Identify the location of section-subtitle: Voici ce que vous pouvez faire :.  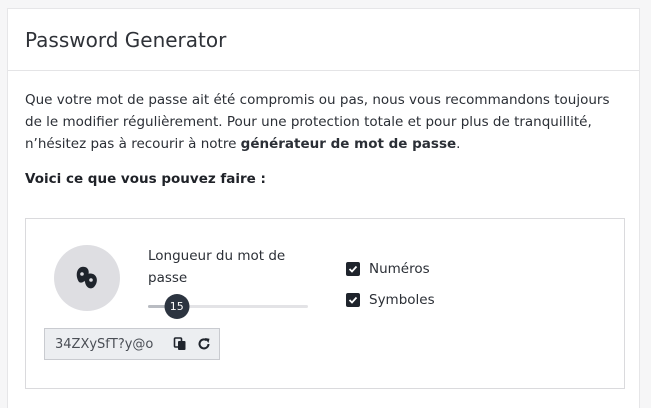
(145, 179).